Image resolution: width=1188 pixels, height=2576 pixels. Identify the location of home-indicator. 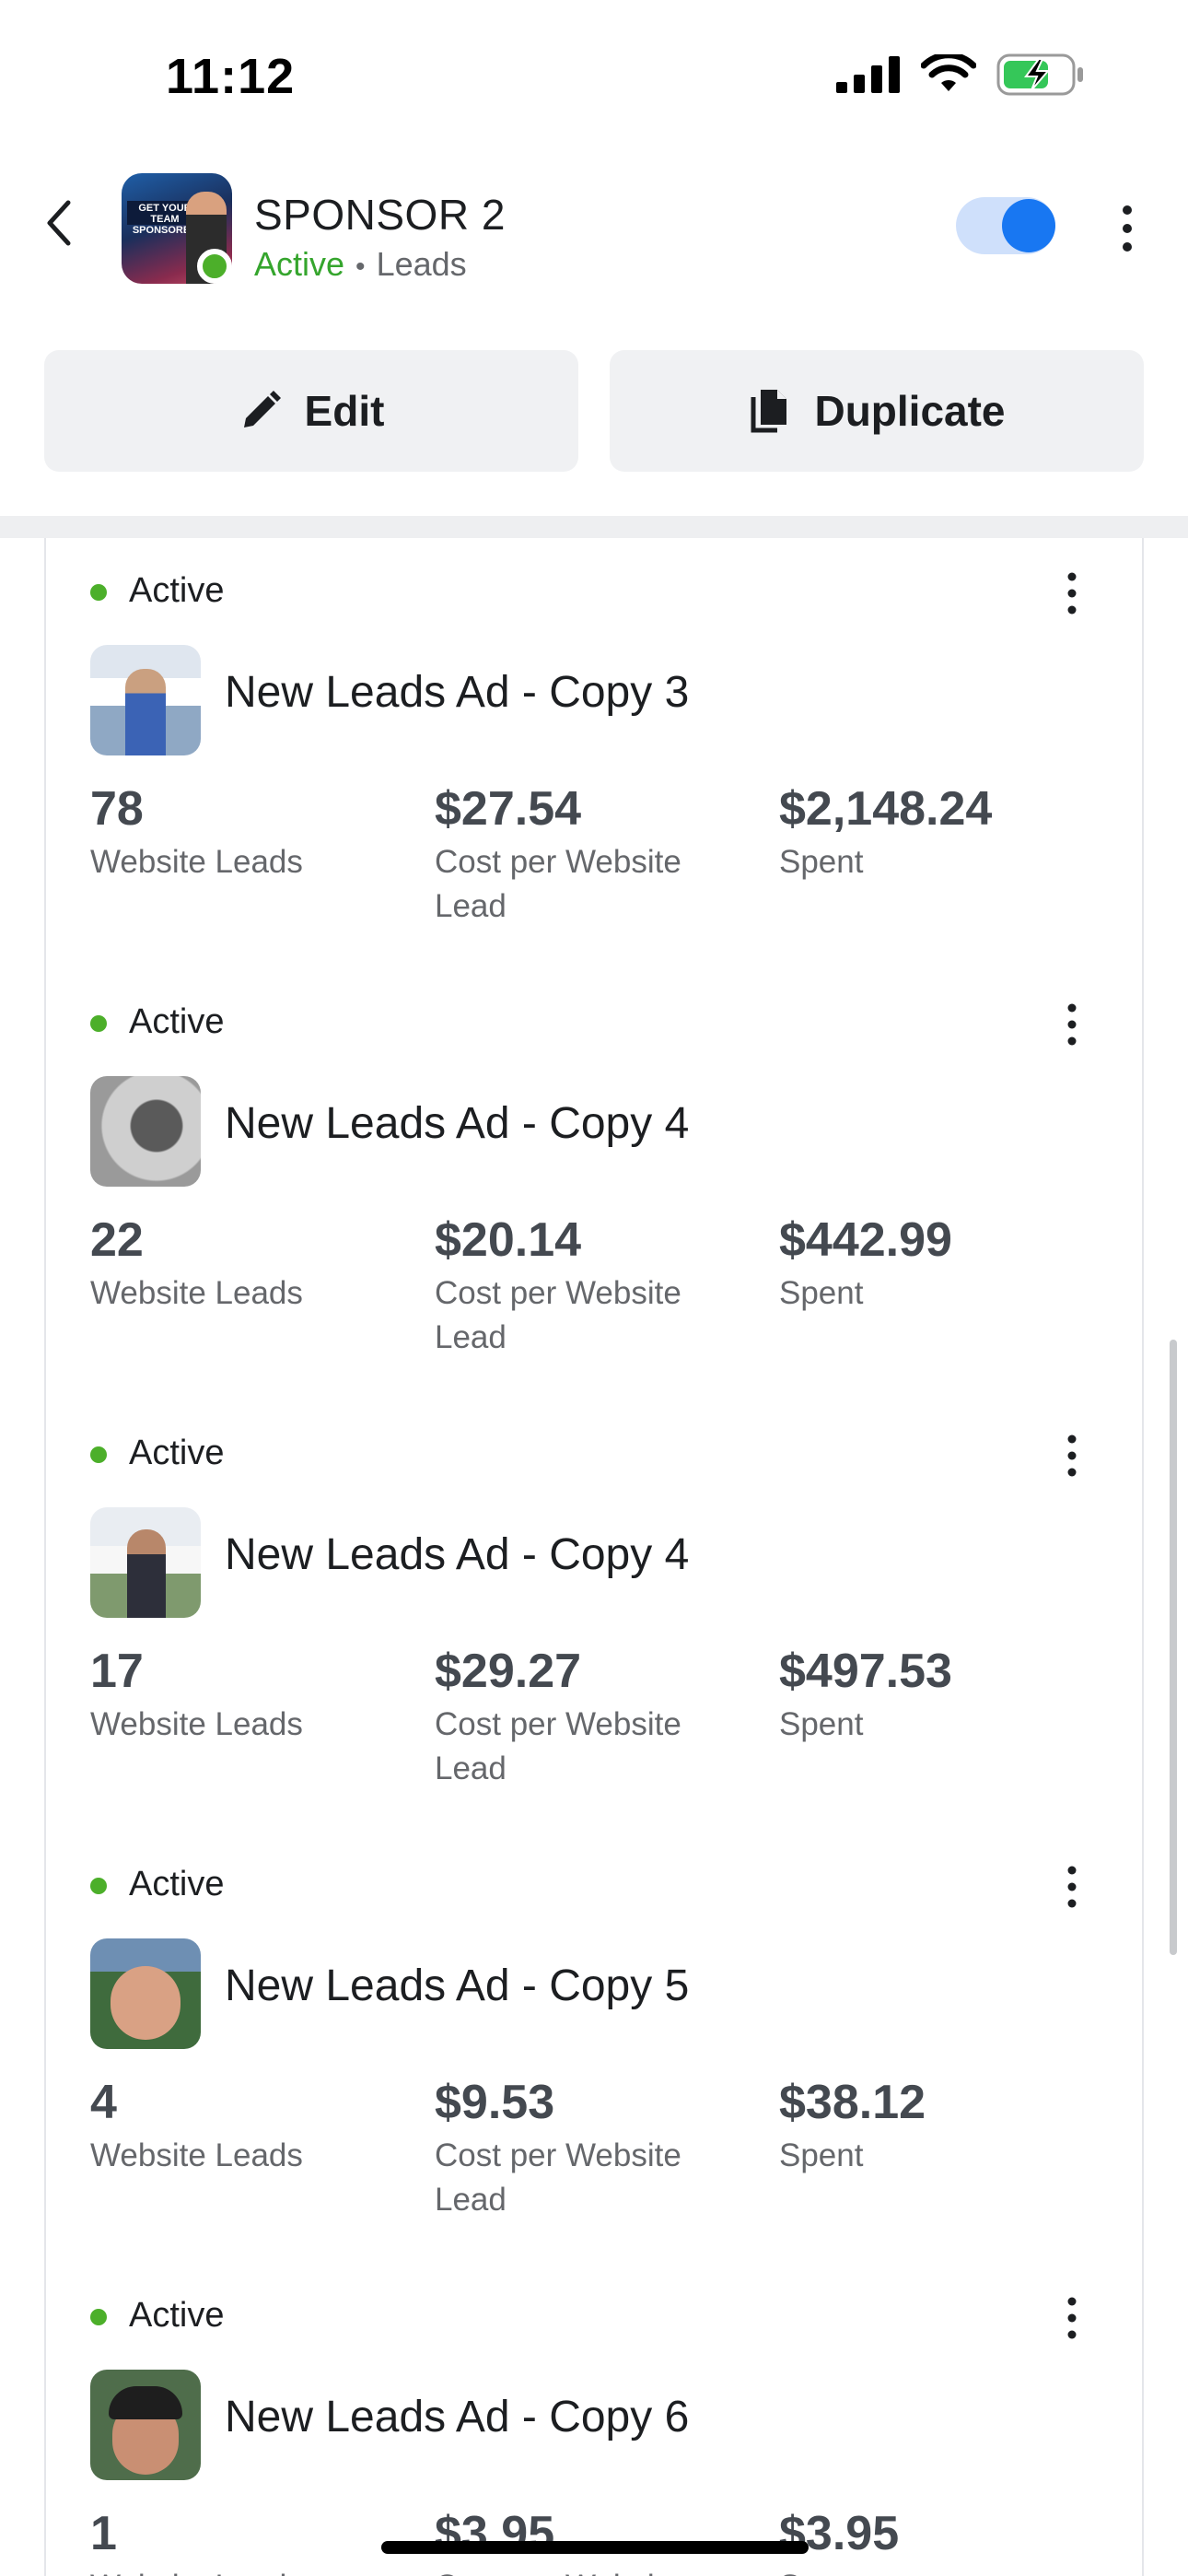
(595, 2547).